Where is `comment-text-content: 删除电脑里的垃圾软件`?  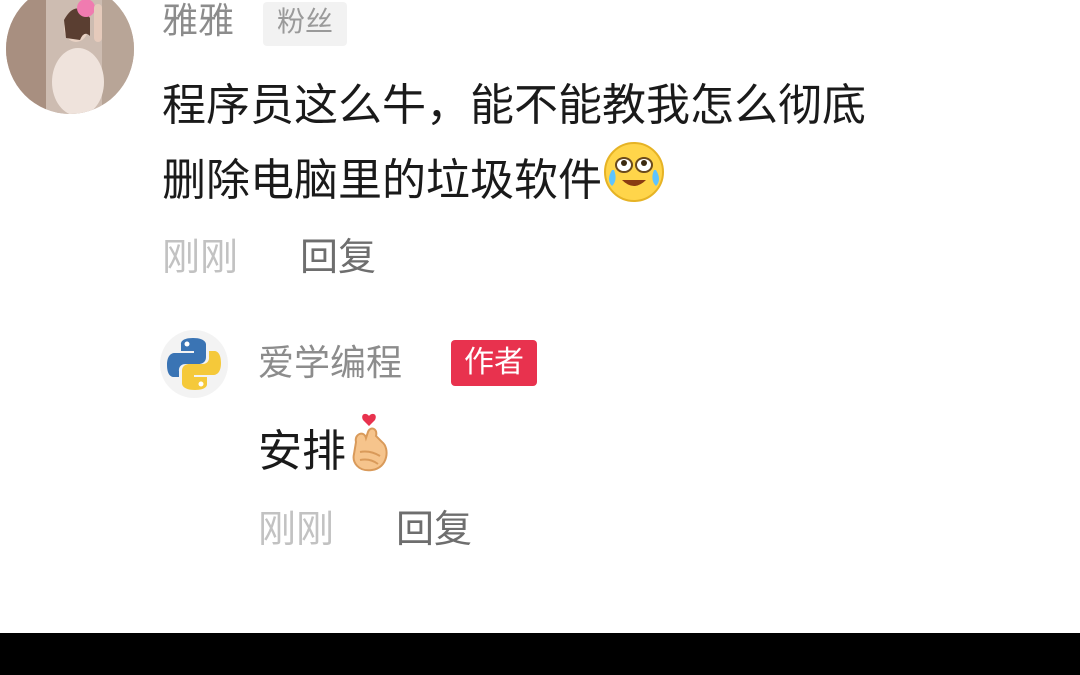
comment-text-content: 删除电脑里的垃圾软件 is located at coordinates (382, 180).